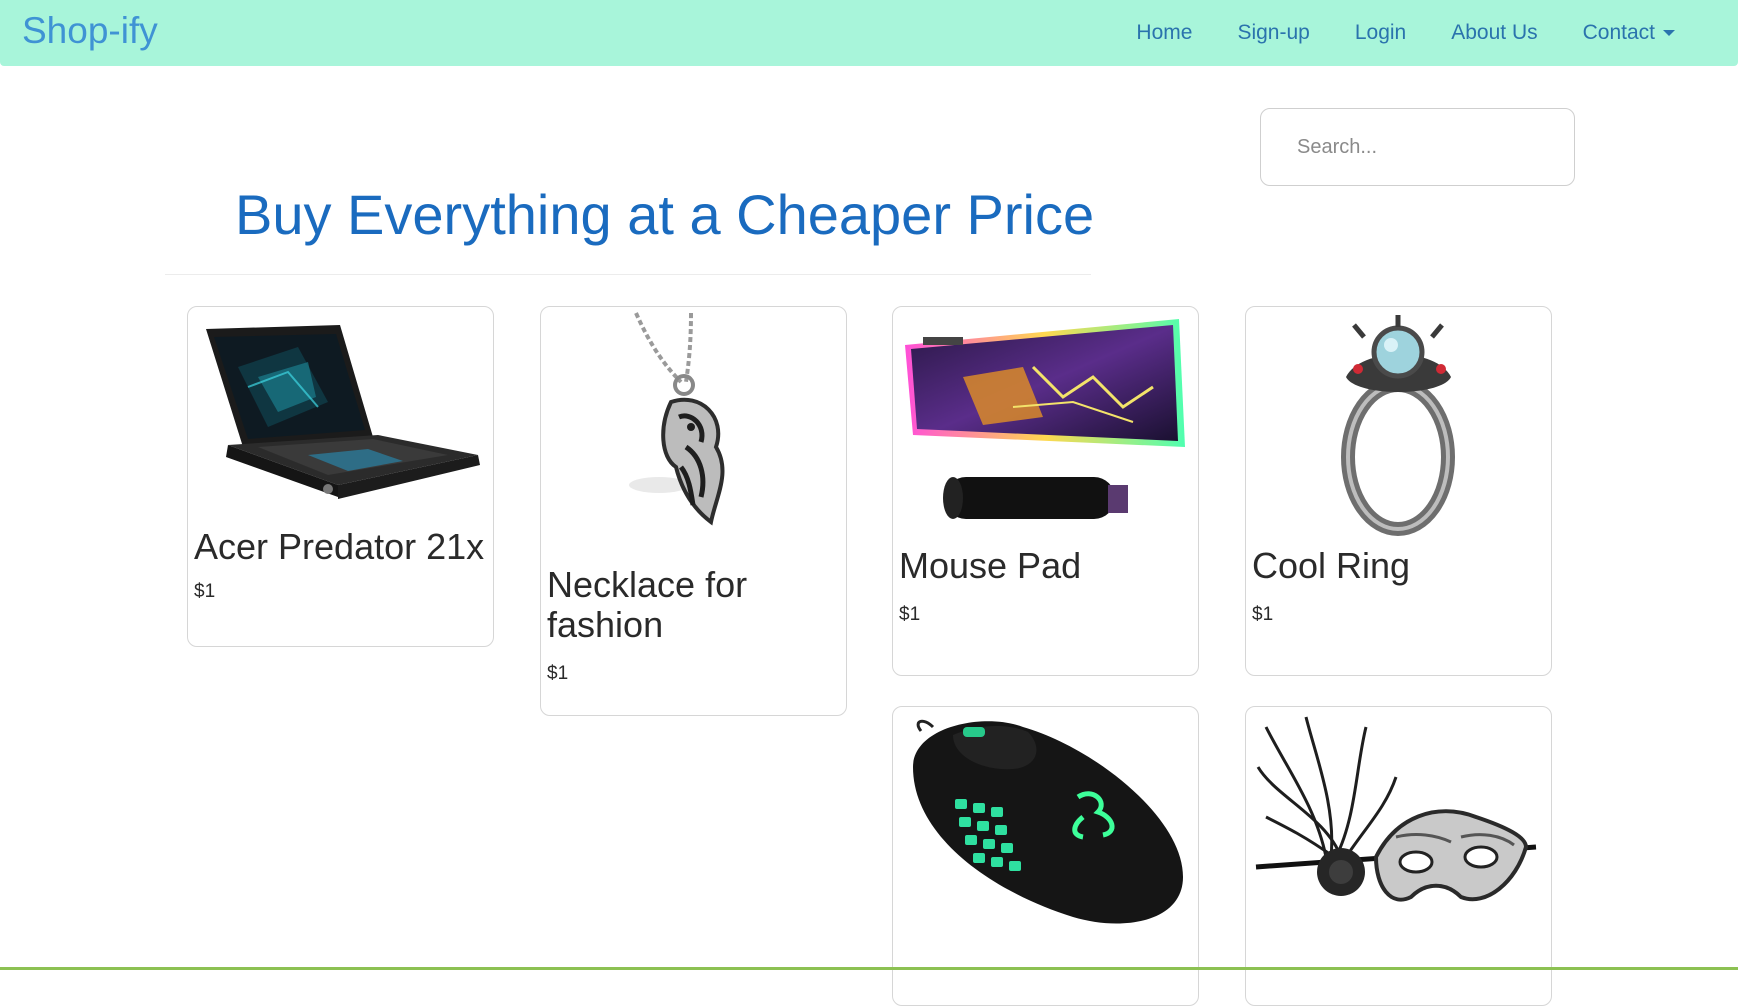 This screenshot has width=1738, height=1006. Describe the element at coordinates (90, 31) in the screenshot. I see `brand-logo: Shop-ify` at that location.